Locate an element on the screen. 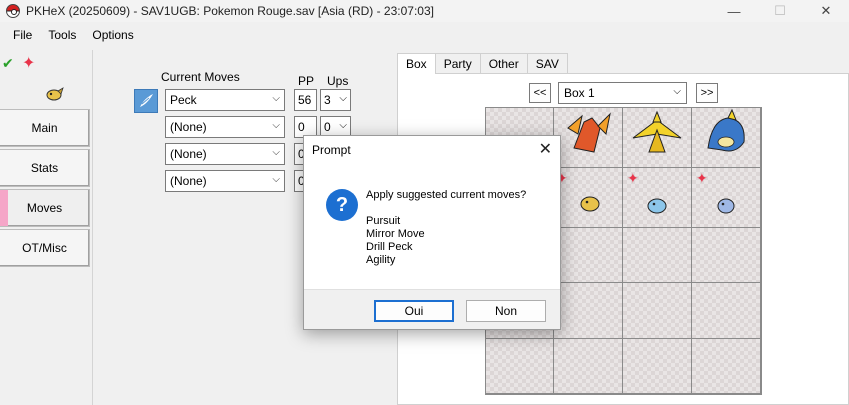 This screenshot has height=405, width=849. tab-party: Party is located at coordinates (457, 63).